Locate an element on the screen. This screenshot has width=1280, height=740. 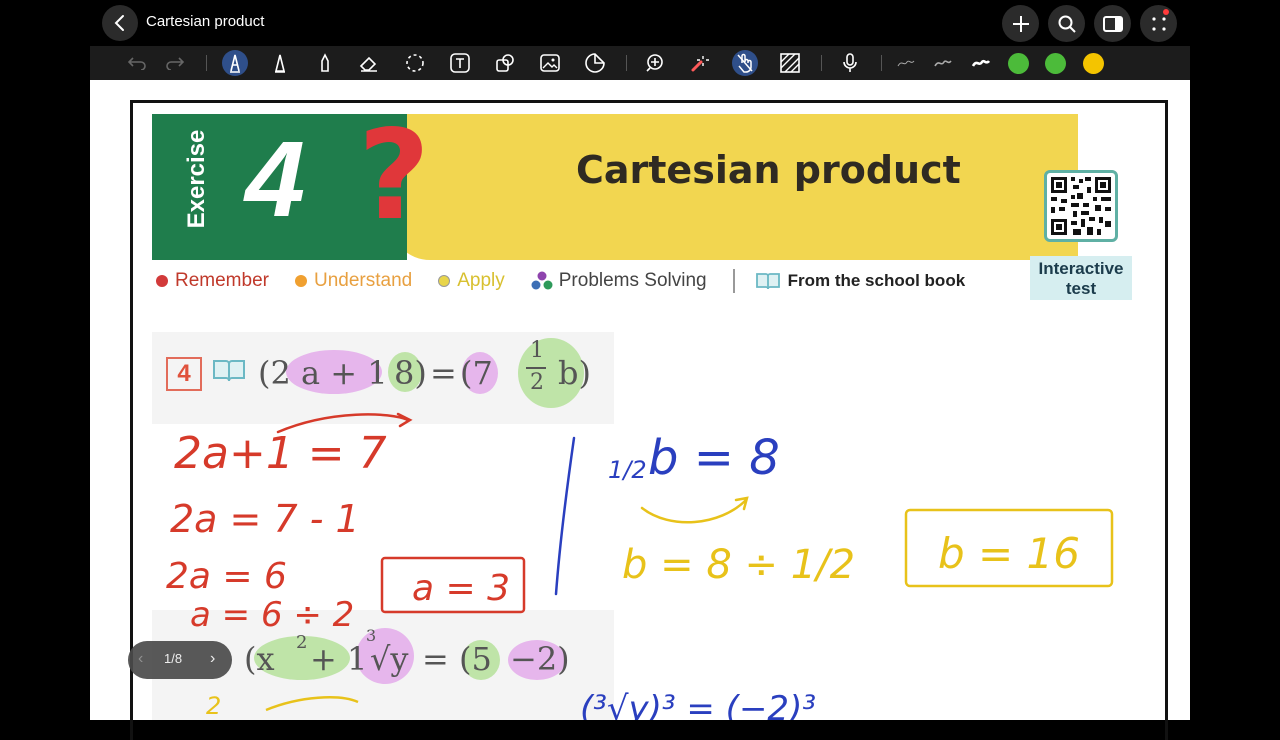
hand-tool is located at coordinates (745, 63).